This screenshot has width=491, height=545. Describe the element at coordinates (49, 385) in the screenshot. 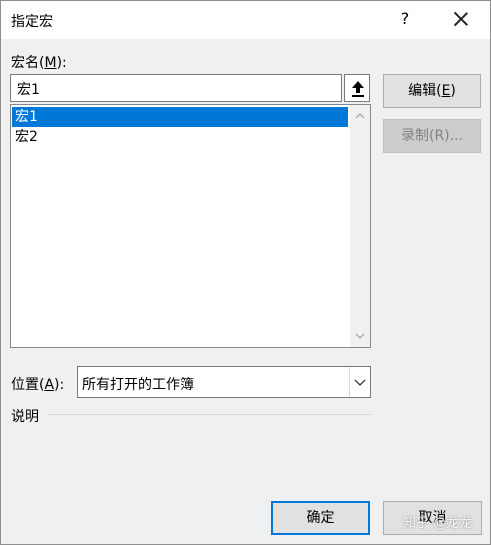

I see `location-label-accelerator: A` at that location.